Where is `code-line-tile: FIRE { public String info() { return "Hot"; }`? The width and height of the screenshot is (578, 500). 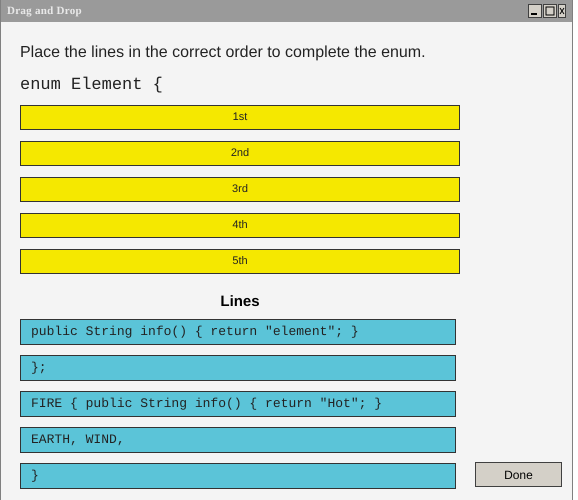 code-line-tile: FIRE { public String info() { return "Hot"; } is located at coordinates (238, 404).